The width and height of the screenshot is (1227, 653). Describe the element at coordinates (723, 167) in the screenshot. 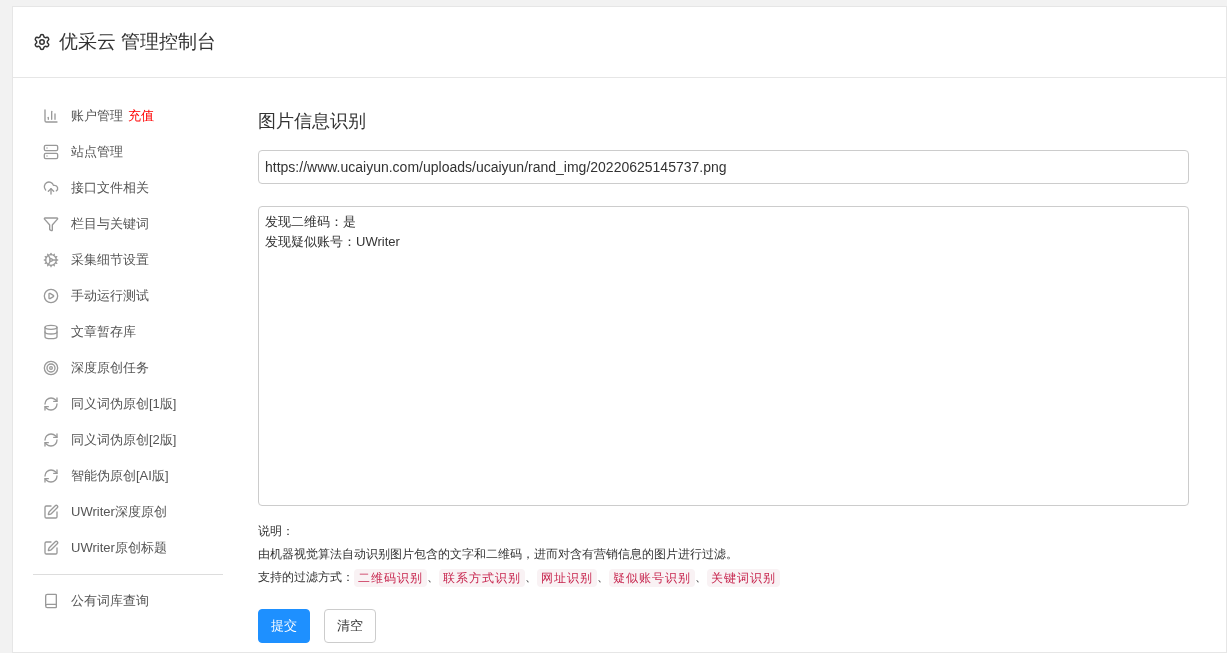

I see `url-field: https://www.ucaiyun.com/uploads/ucaiyun/rand_img/20220625145737.png` at that location.